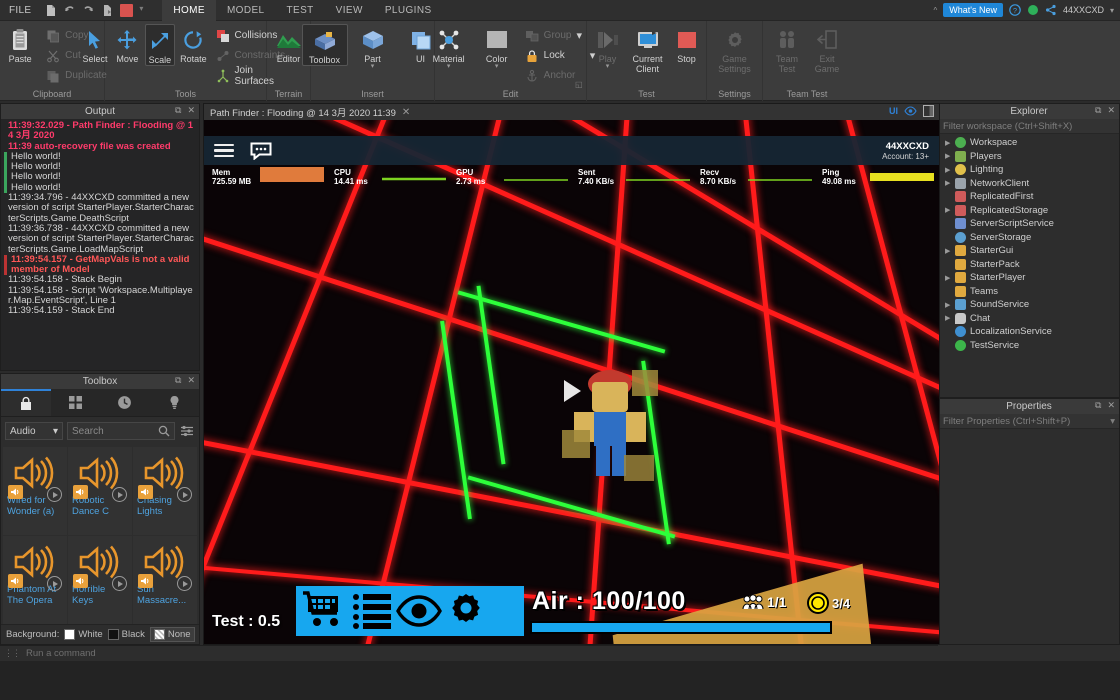 This screenshot has width=1120, height=700. I want to click on toolbox-asset-item: Horrible Keys, so click(100, 580).